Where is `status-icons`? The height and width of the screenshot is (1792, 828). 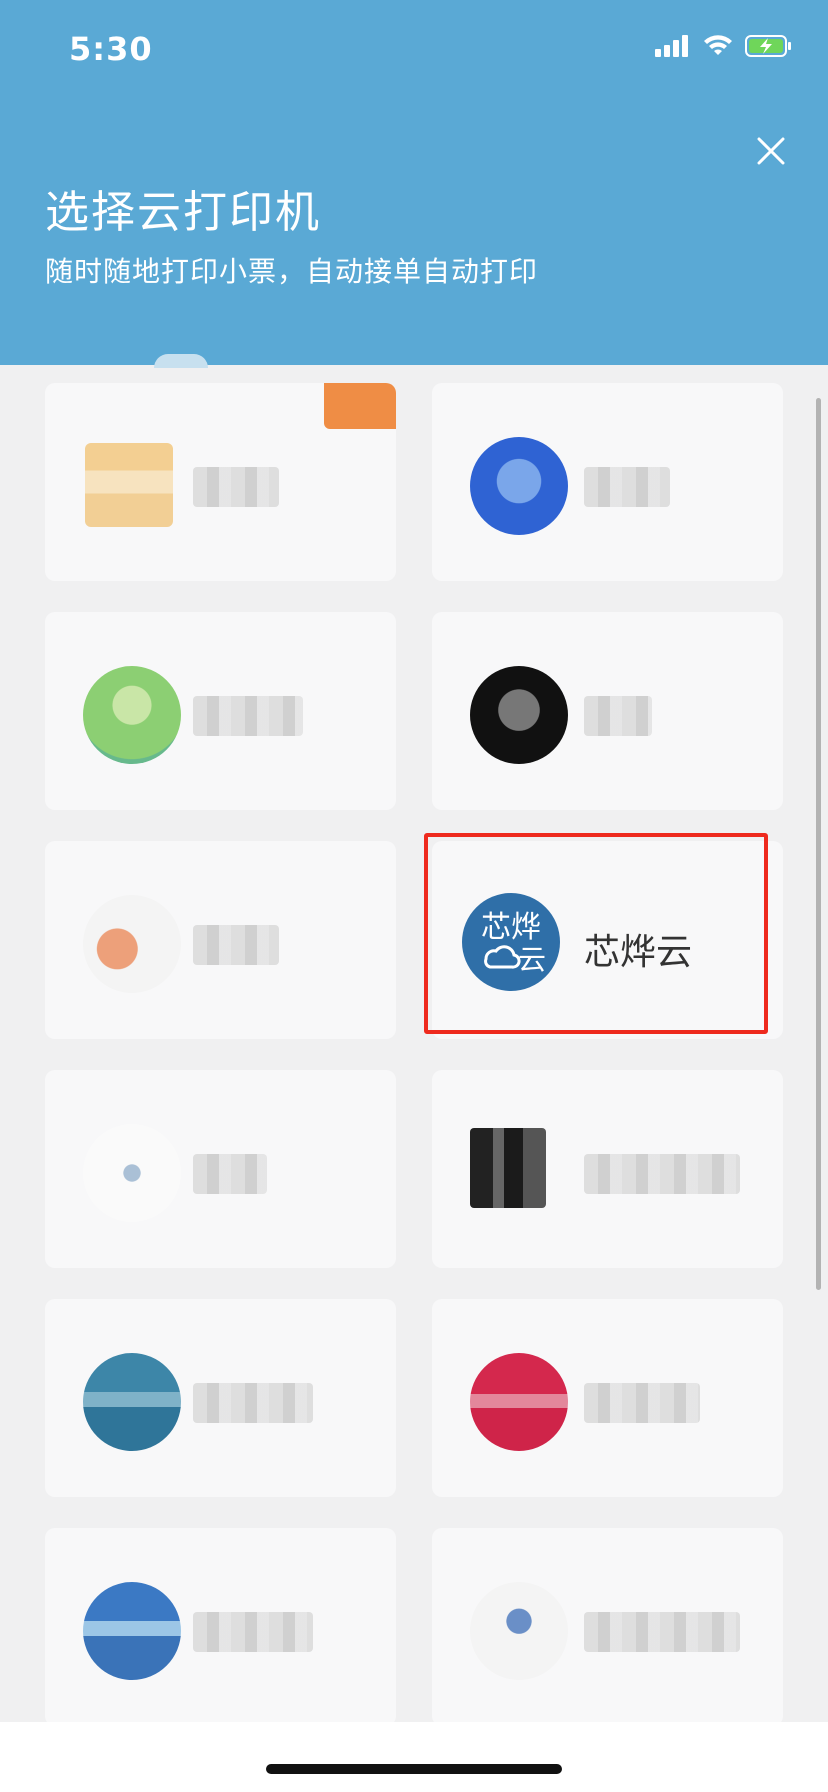 status-icons is located at coordinates (724, 46).